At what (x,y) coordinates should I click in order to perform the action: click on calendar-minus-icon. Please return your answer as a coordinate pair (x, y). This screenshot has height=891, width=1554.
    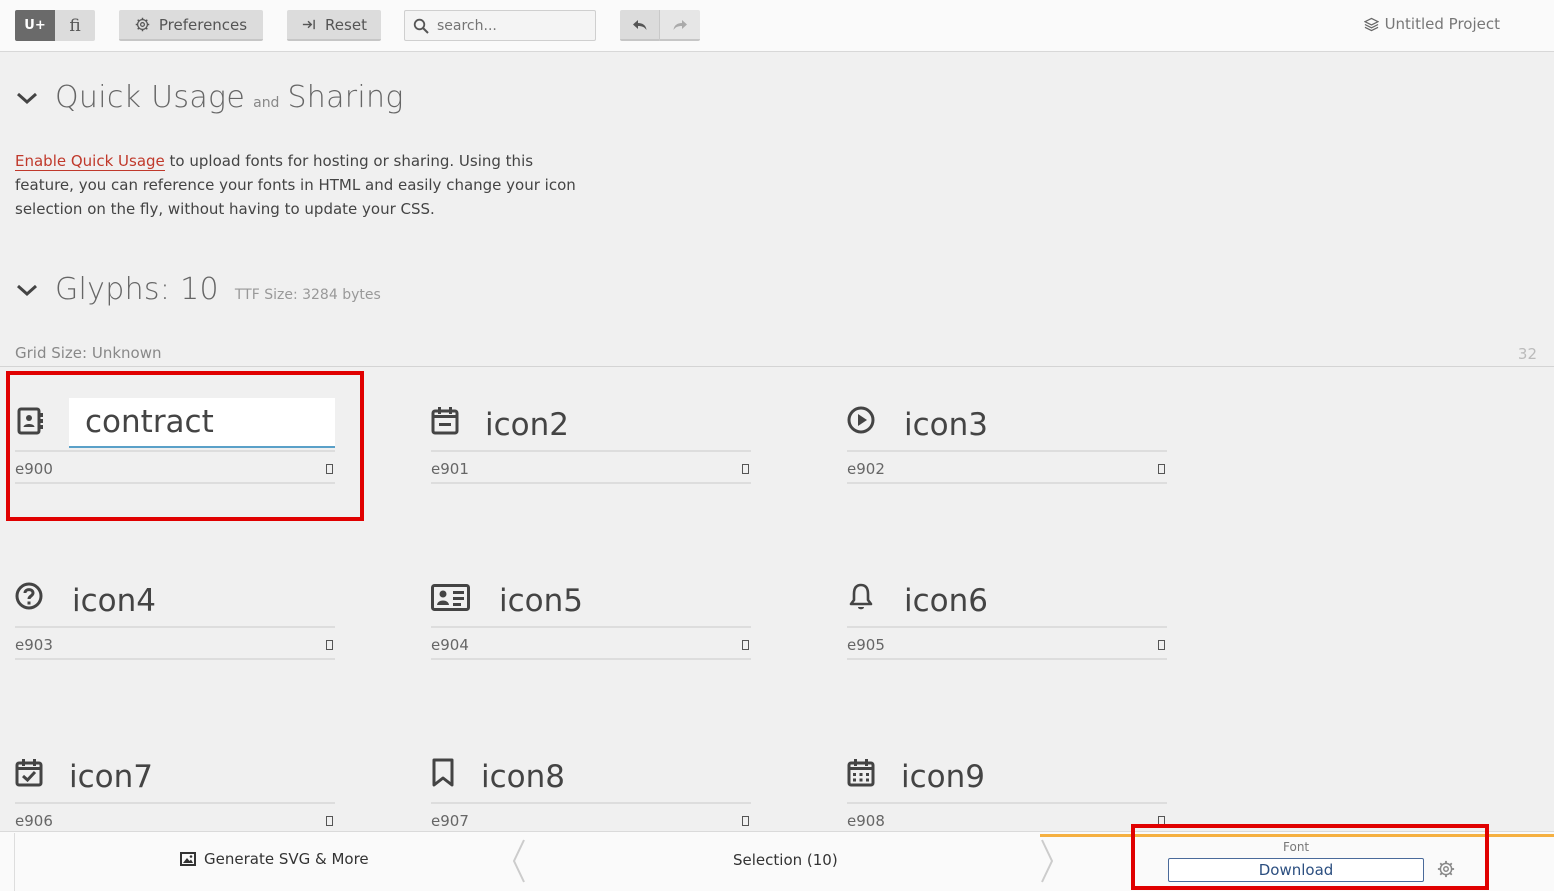
    Looking at the image, I should click on (445, 421).